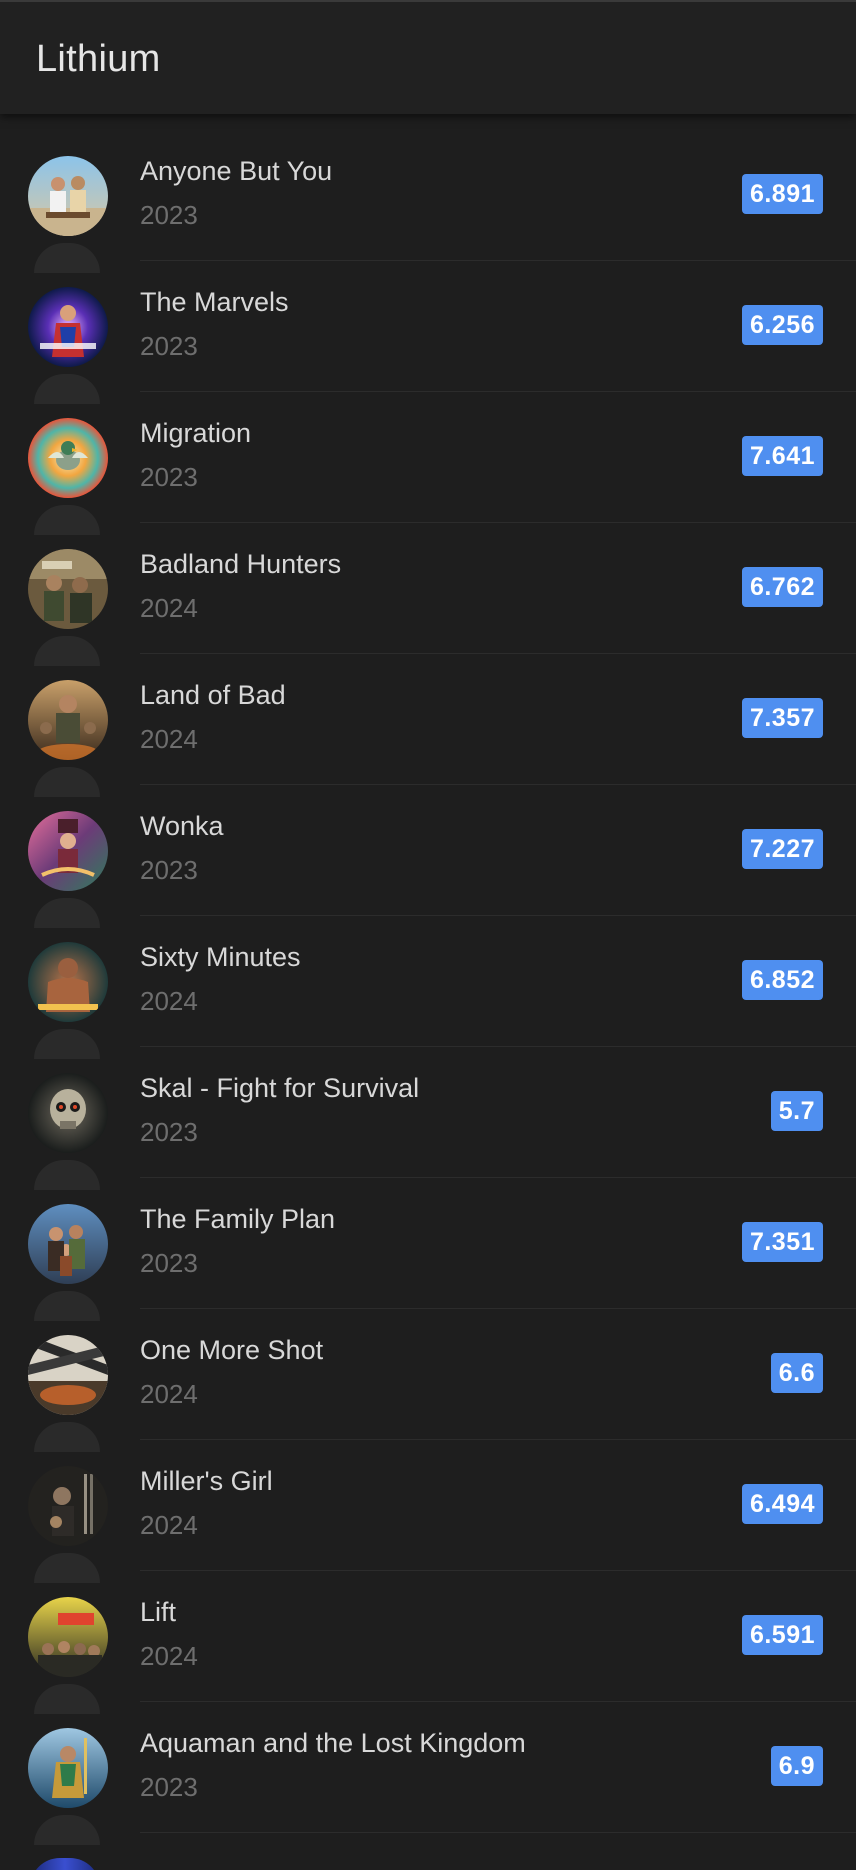  Describe the element at coordinates (68, 1244) in the screenshot. I see `poster-family-image` at that location.